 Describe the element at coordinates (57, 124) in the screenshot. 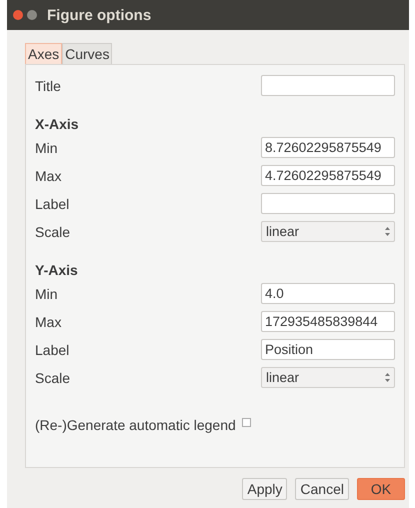

I see `section-heading: X-Axis` at that location.